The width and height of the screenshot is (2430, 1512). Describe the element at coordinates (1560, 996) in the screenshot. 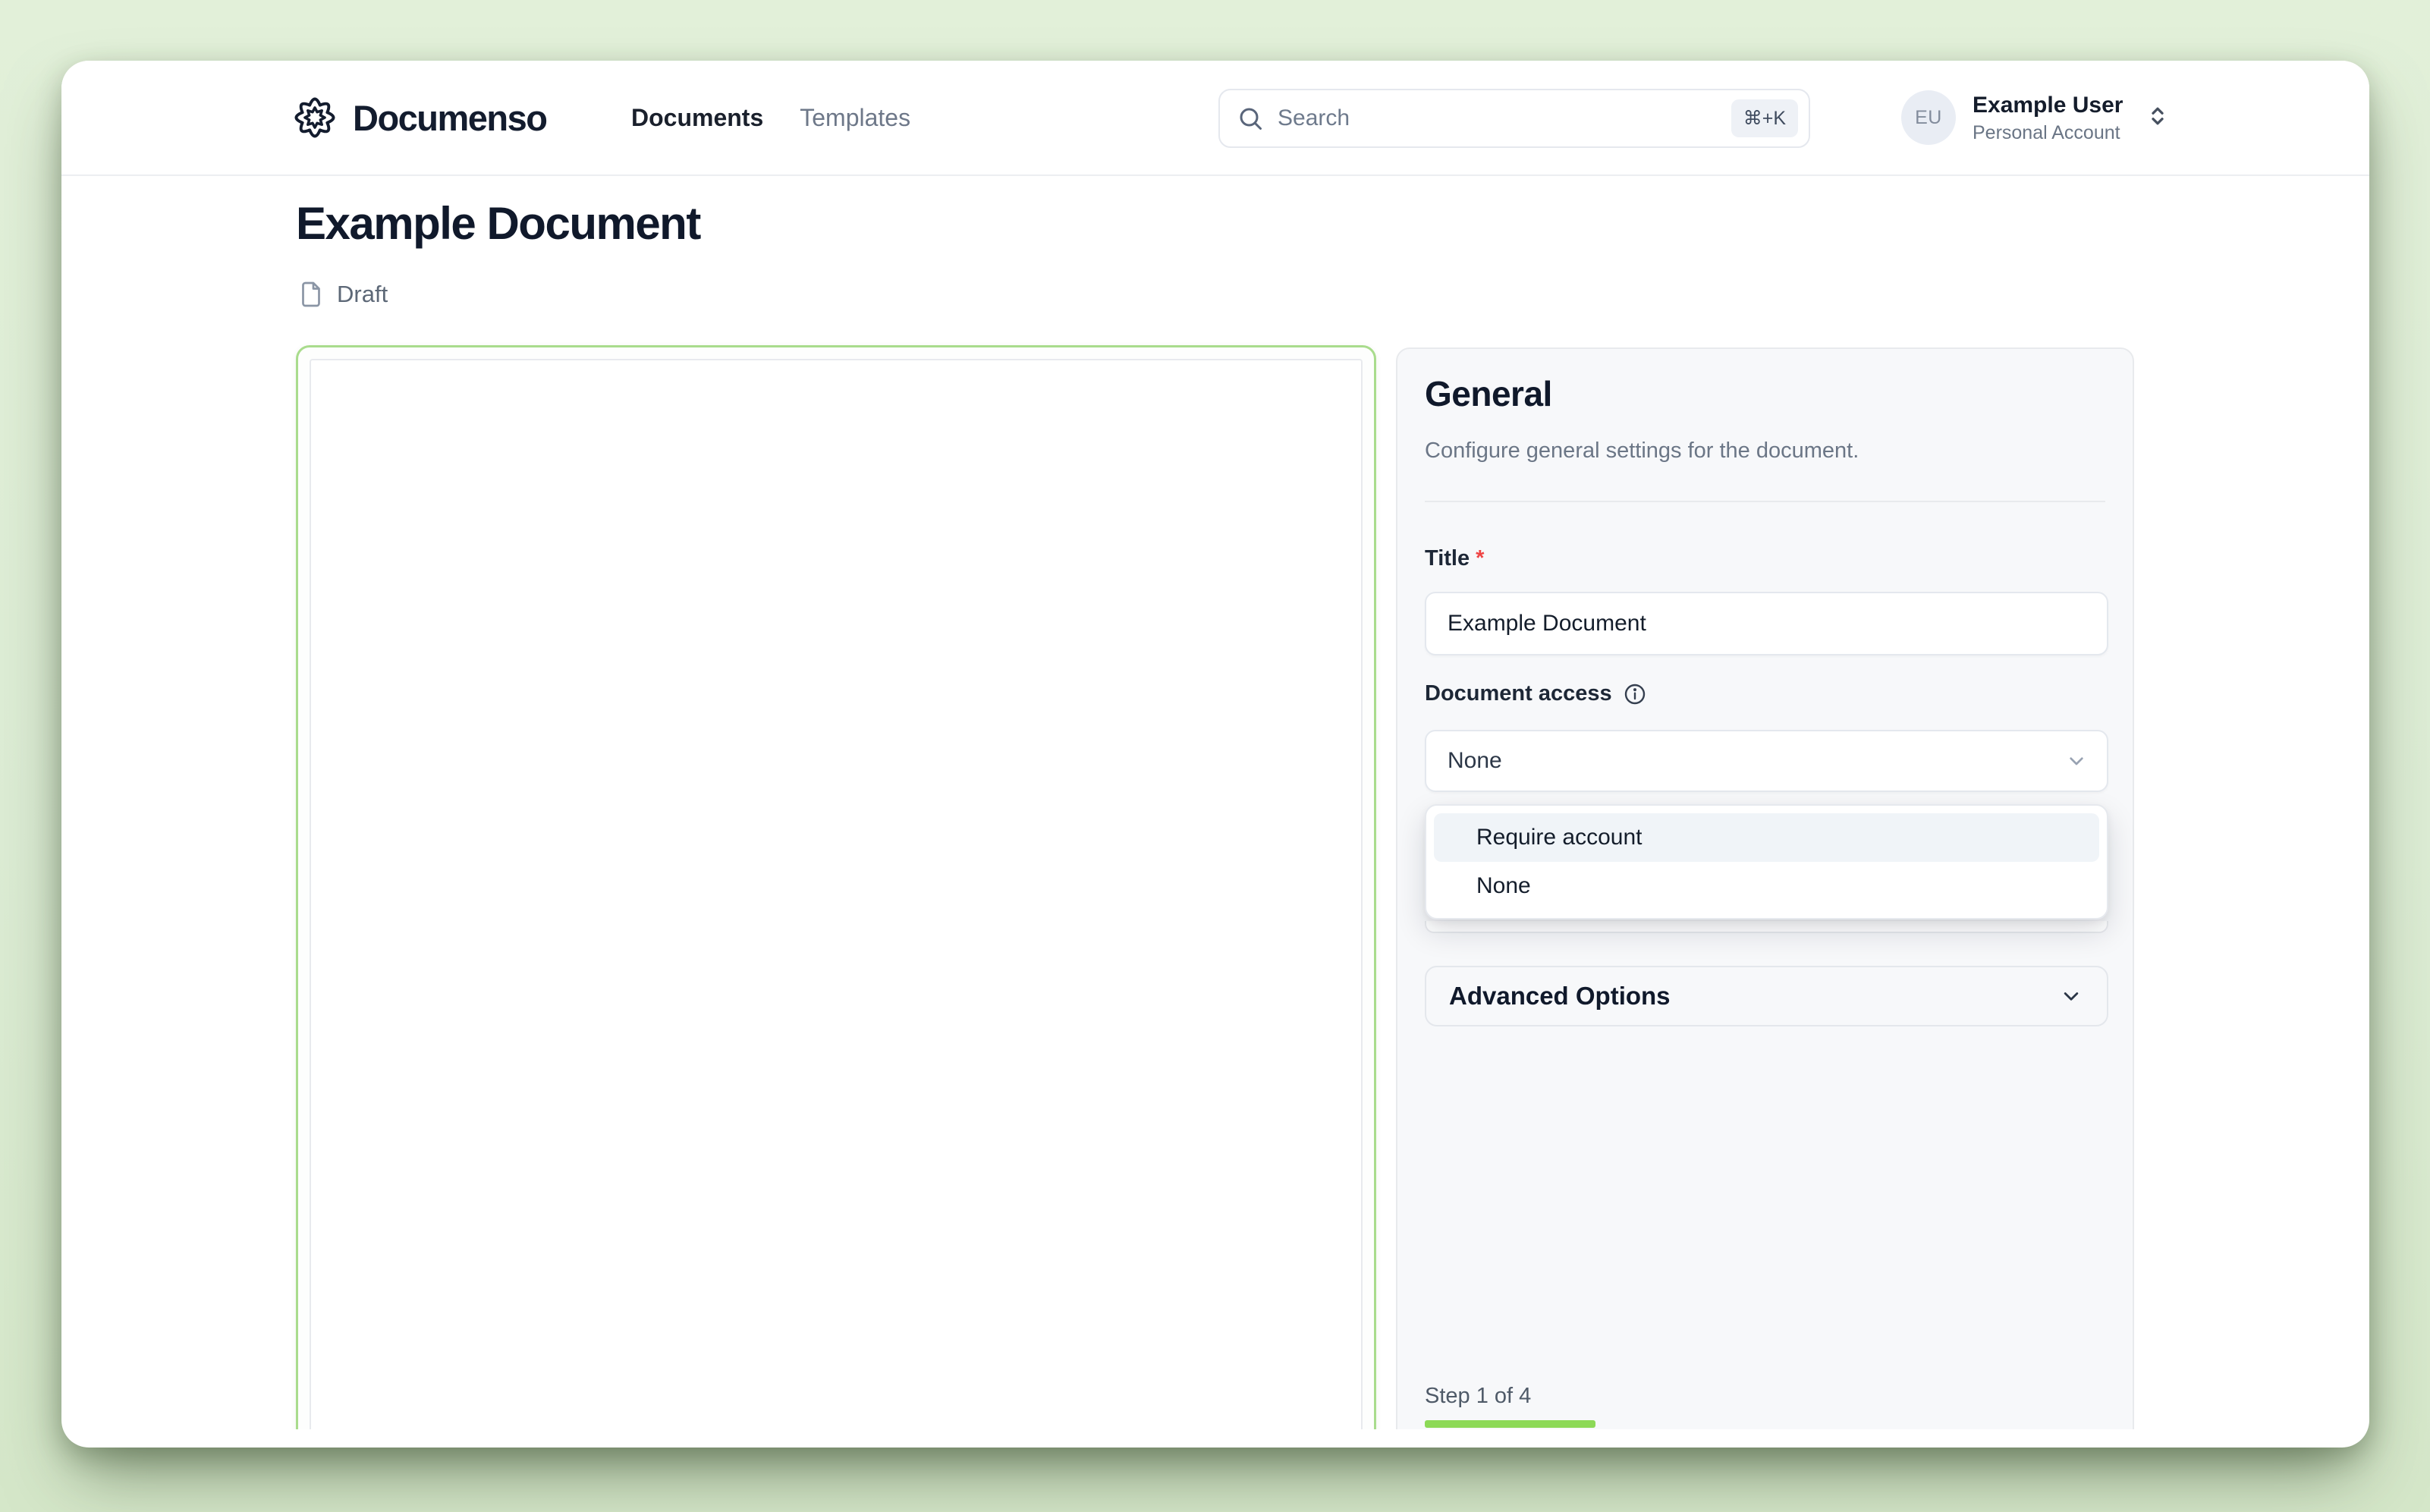

I see `advanced-options-label: Advanced Options` at that location.